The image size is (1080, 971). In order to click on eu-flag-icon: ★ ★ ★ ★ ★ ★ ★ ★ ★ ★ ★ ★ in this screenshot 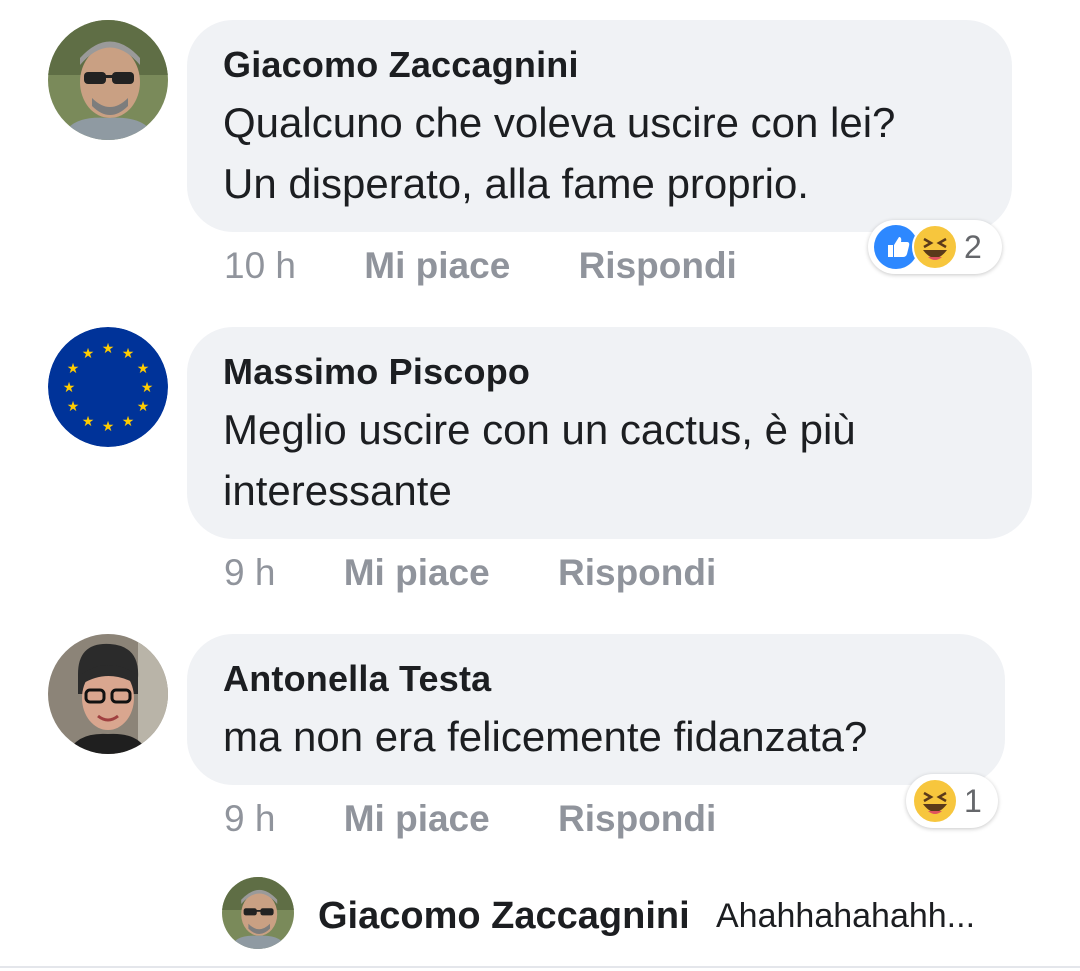, I will do `click(108, 387)`.